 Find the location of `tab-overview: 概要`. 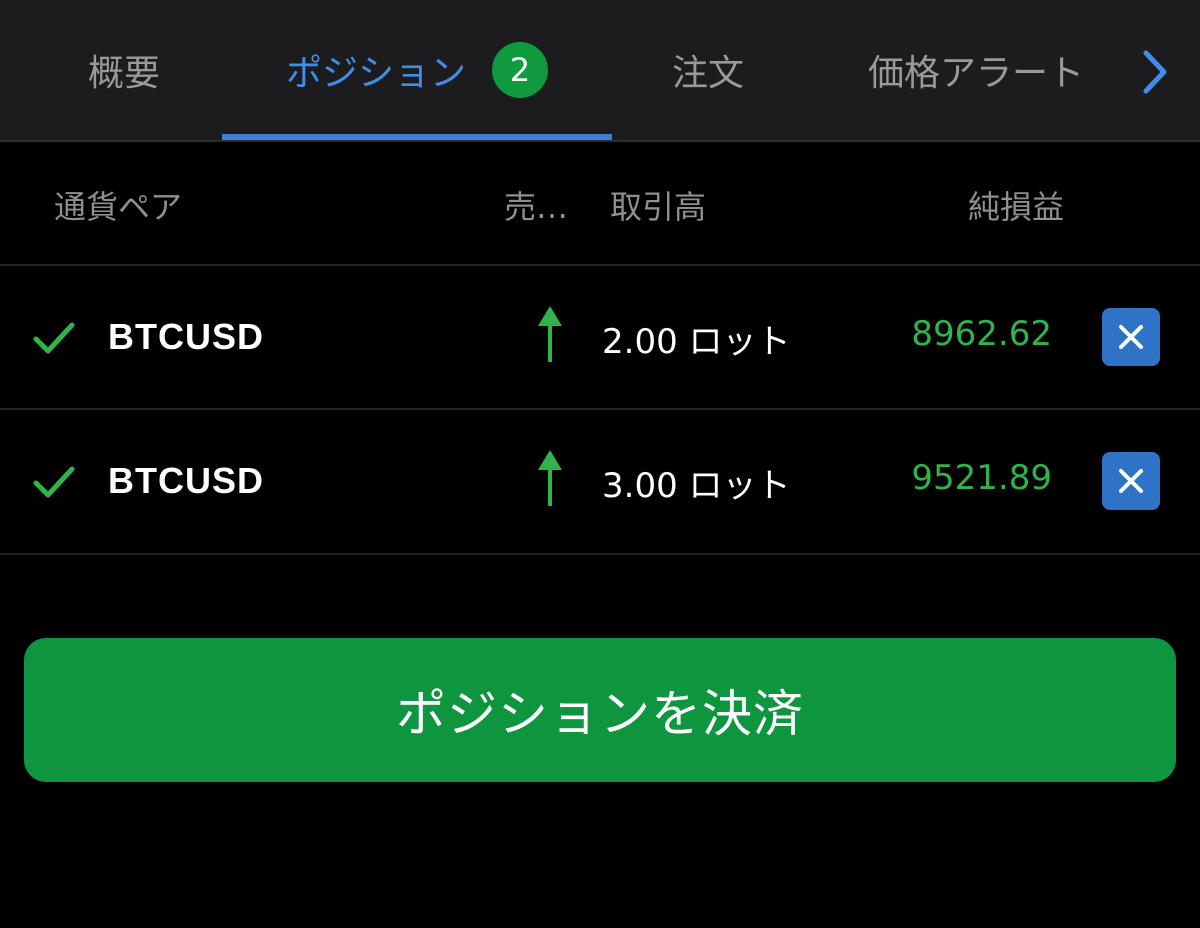

tab-overview: 概要 is located at coordinates (124, 70).